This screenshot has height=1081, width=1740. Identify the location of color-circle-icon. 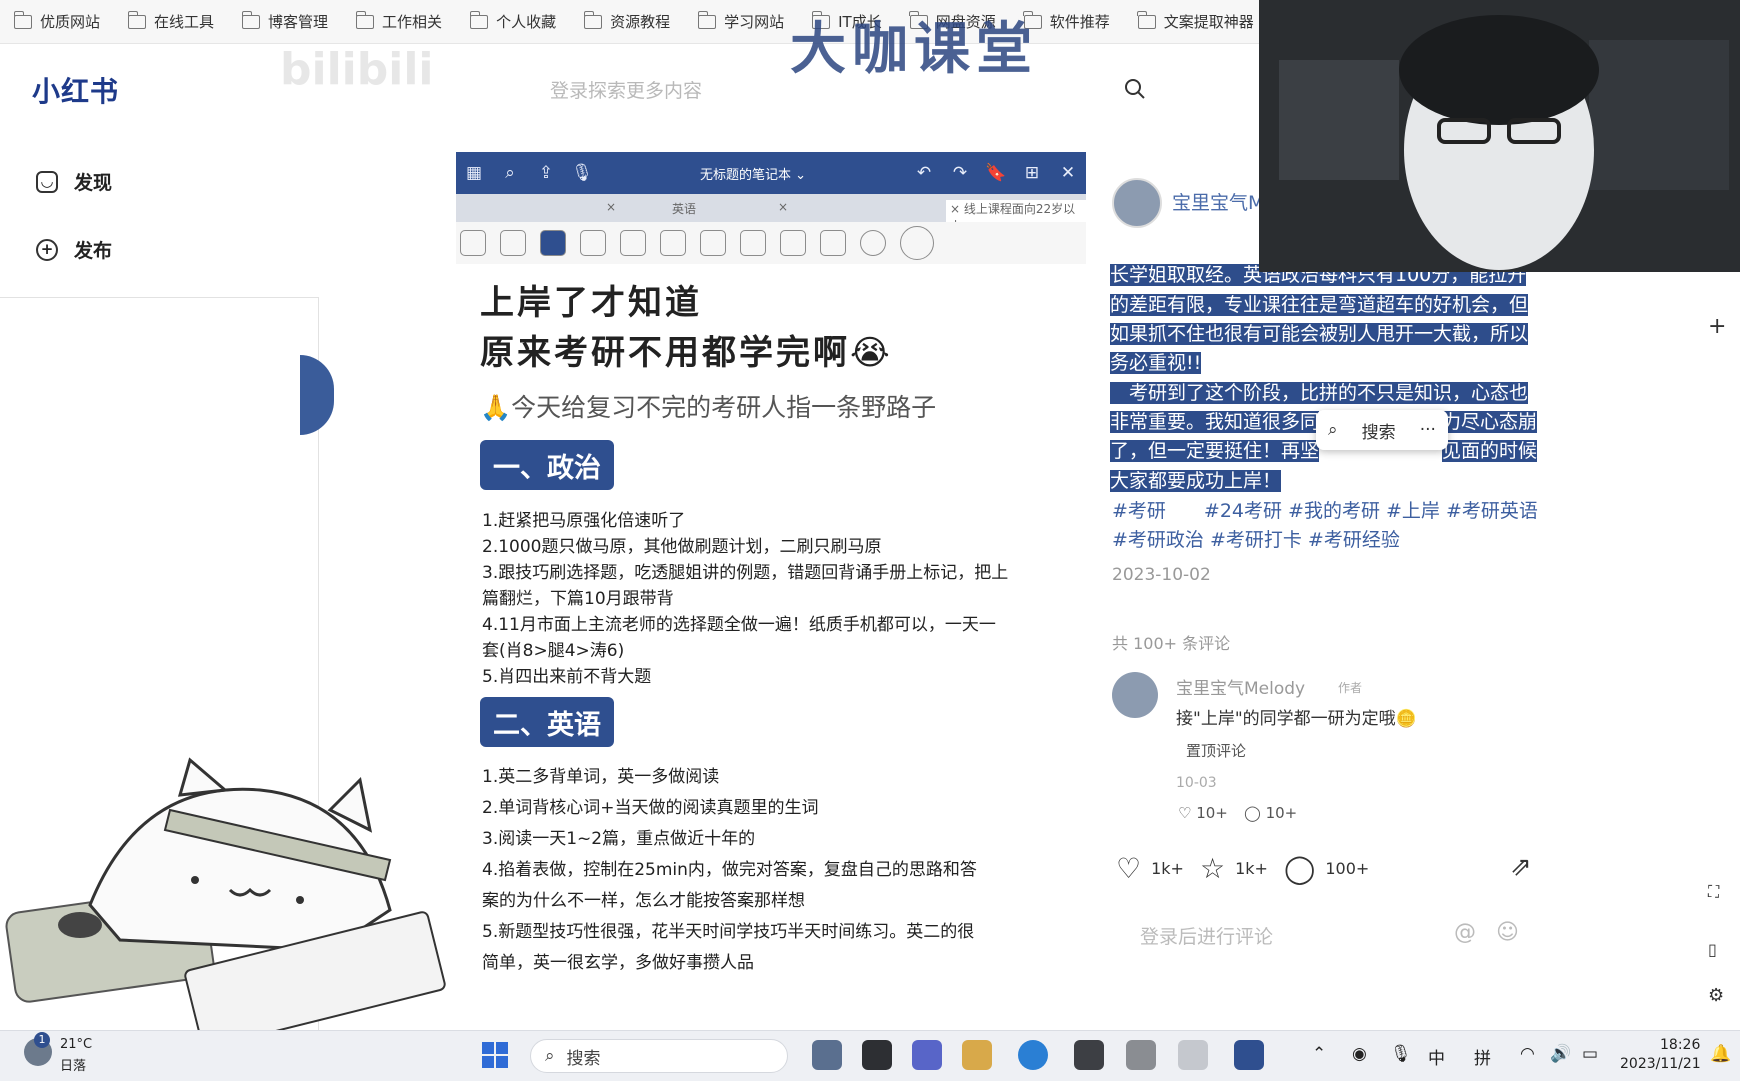
(873, 243).